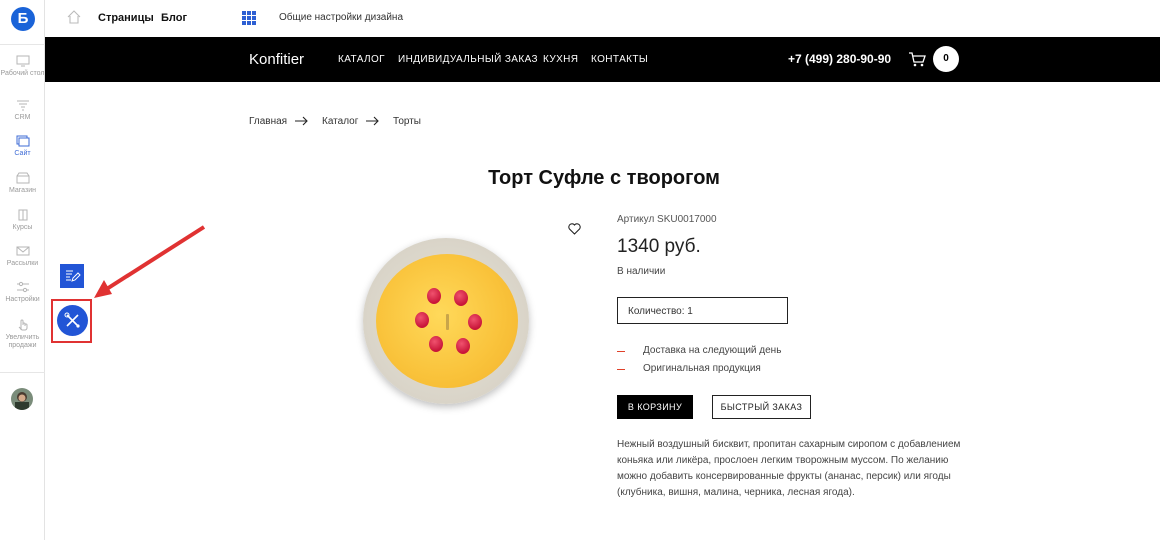 This screenshot has height=540, width=1160. I want to click on avatar, so click(22, 399).